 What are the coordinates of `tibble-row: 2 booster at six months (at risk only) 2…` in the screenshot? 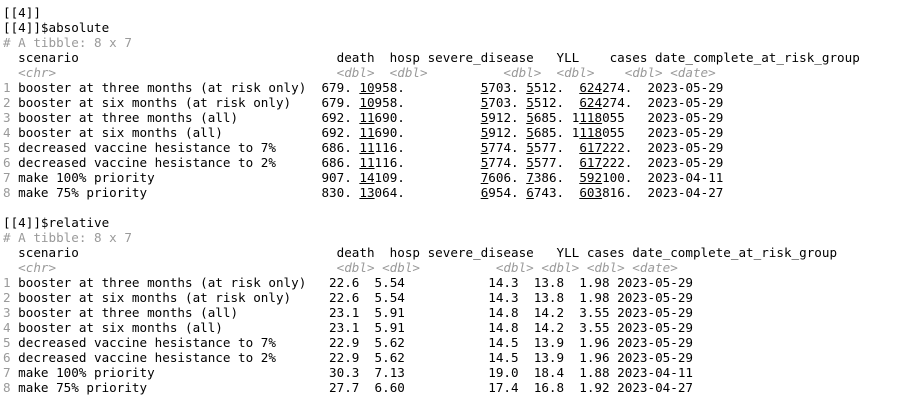 It's located at (431, 297).